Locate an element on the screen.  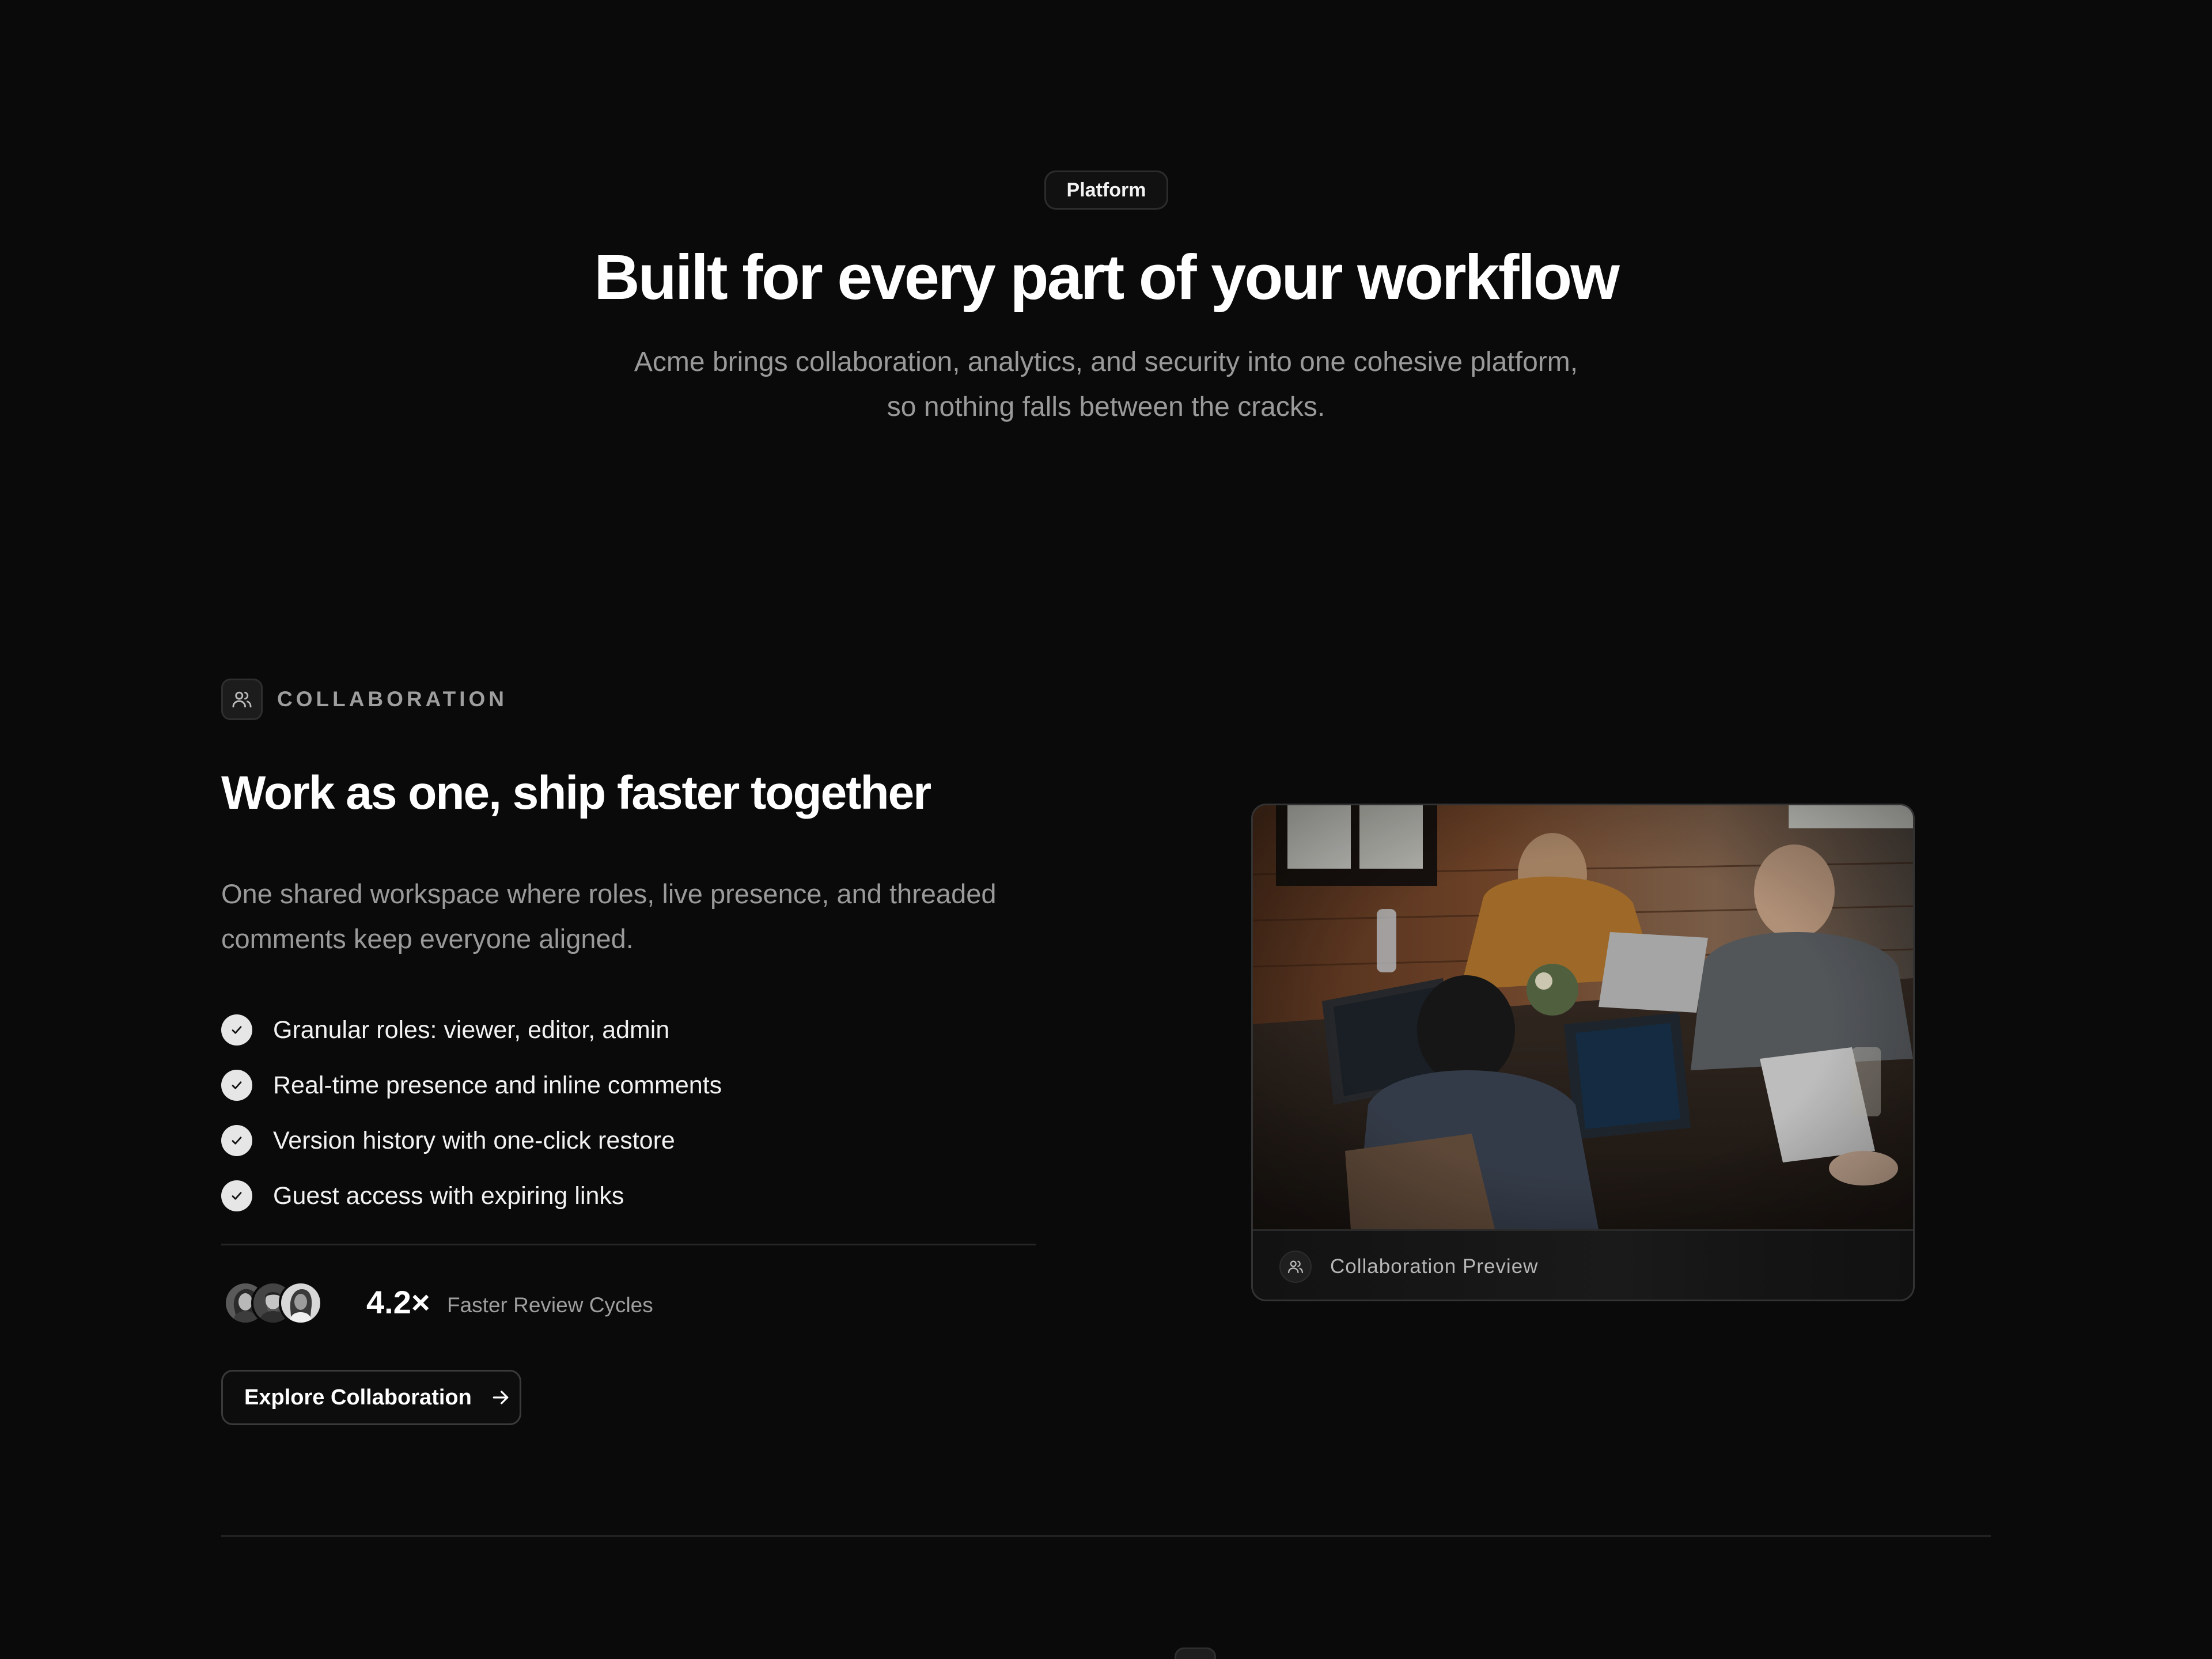
checklist-item-text: Granular roles: viewer, editor, admin is located at coordinates (471, 1030).